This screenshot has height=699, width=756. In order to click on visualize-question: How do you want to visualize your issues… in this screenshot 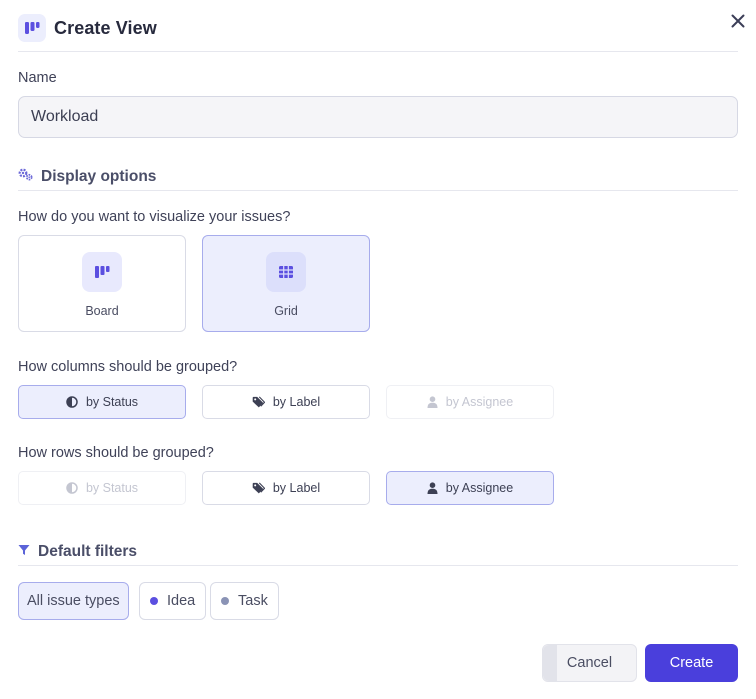, I will do `click(154, 217)`.